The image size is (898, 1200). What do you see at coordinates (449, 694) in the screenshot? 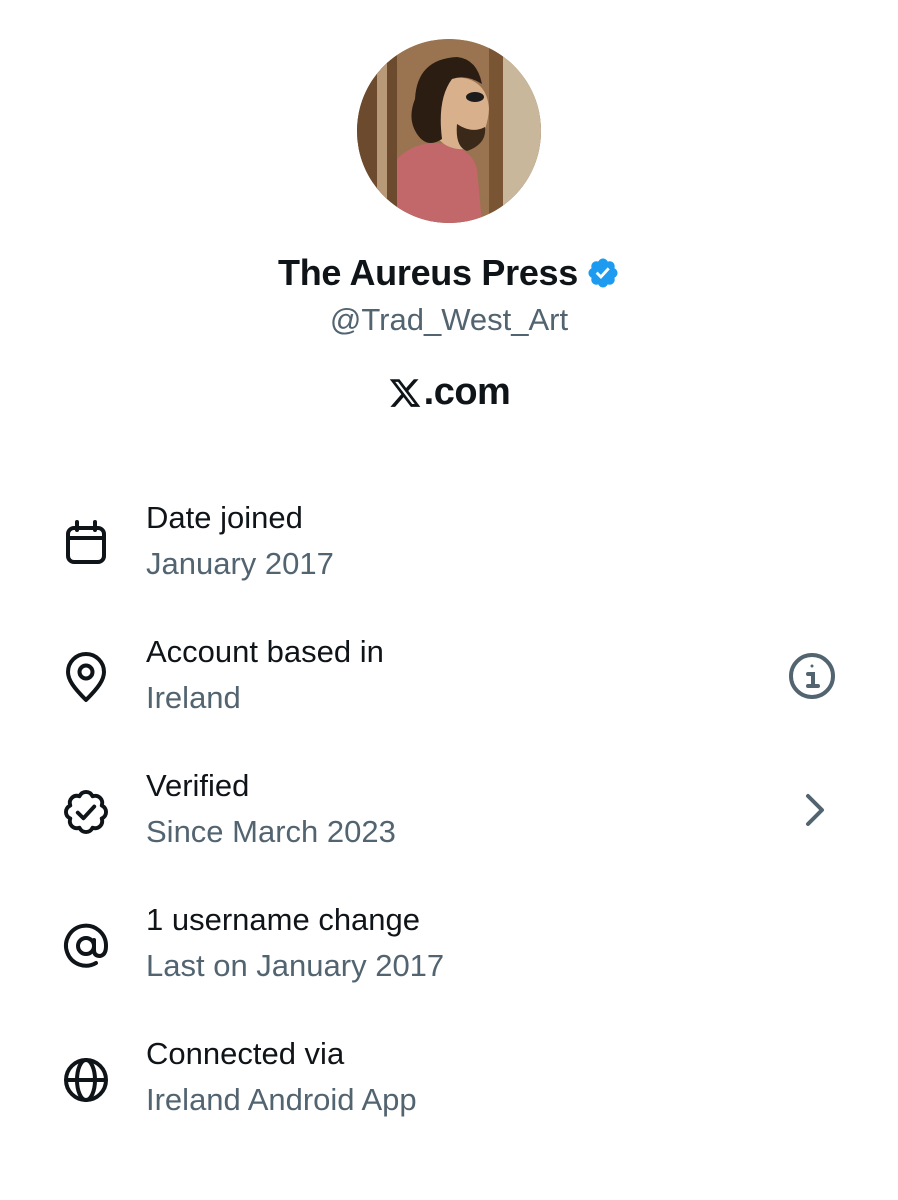
I see `detail-account-based-in: Account based in Ireland` at bounding box center [449, 694].